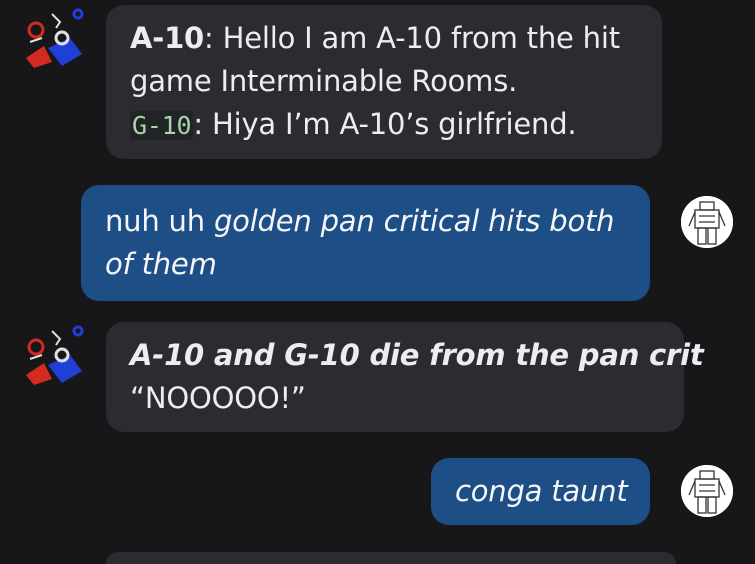 The image size is (755, 564). I want to click on message-line: game Interminable Rooms., so click(384, 81).